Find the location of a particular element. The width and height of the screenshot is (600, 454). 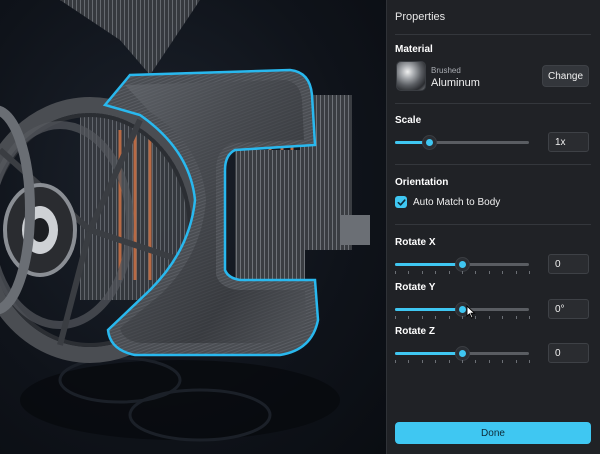

change-material-button: Change is located at coordinates (565, 76).